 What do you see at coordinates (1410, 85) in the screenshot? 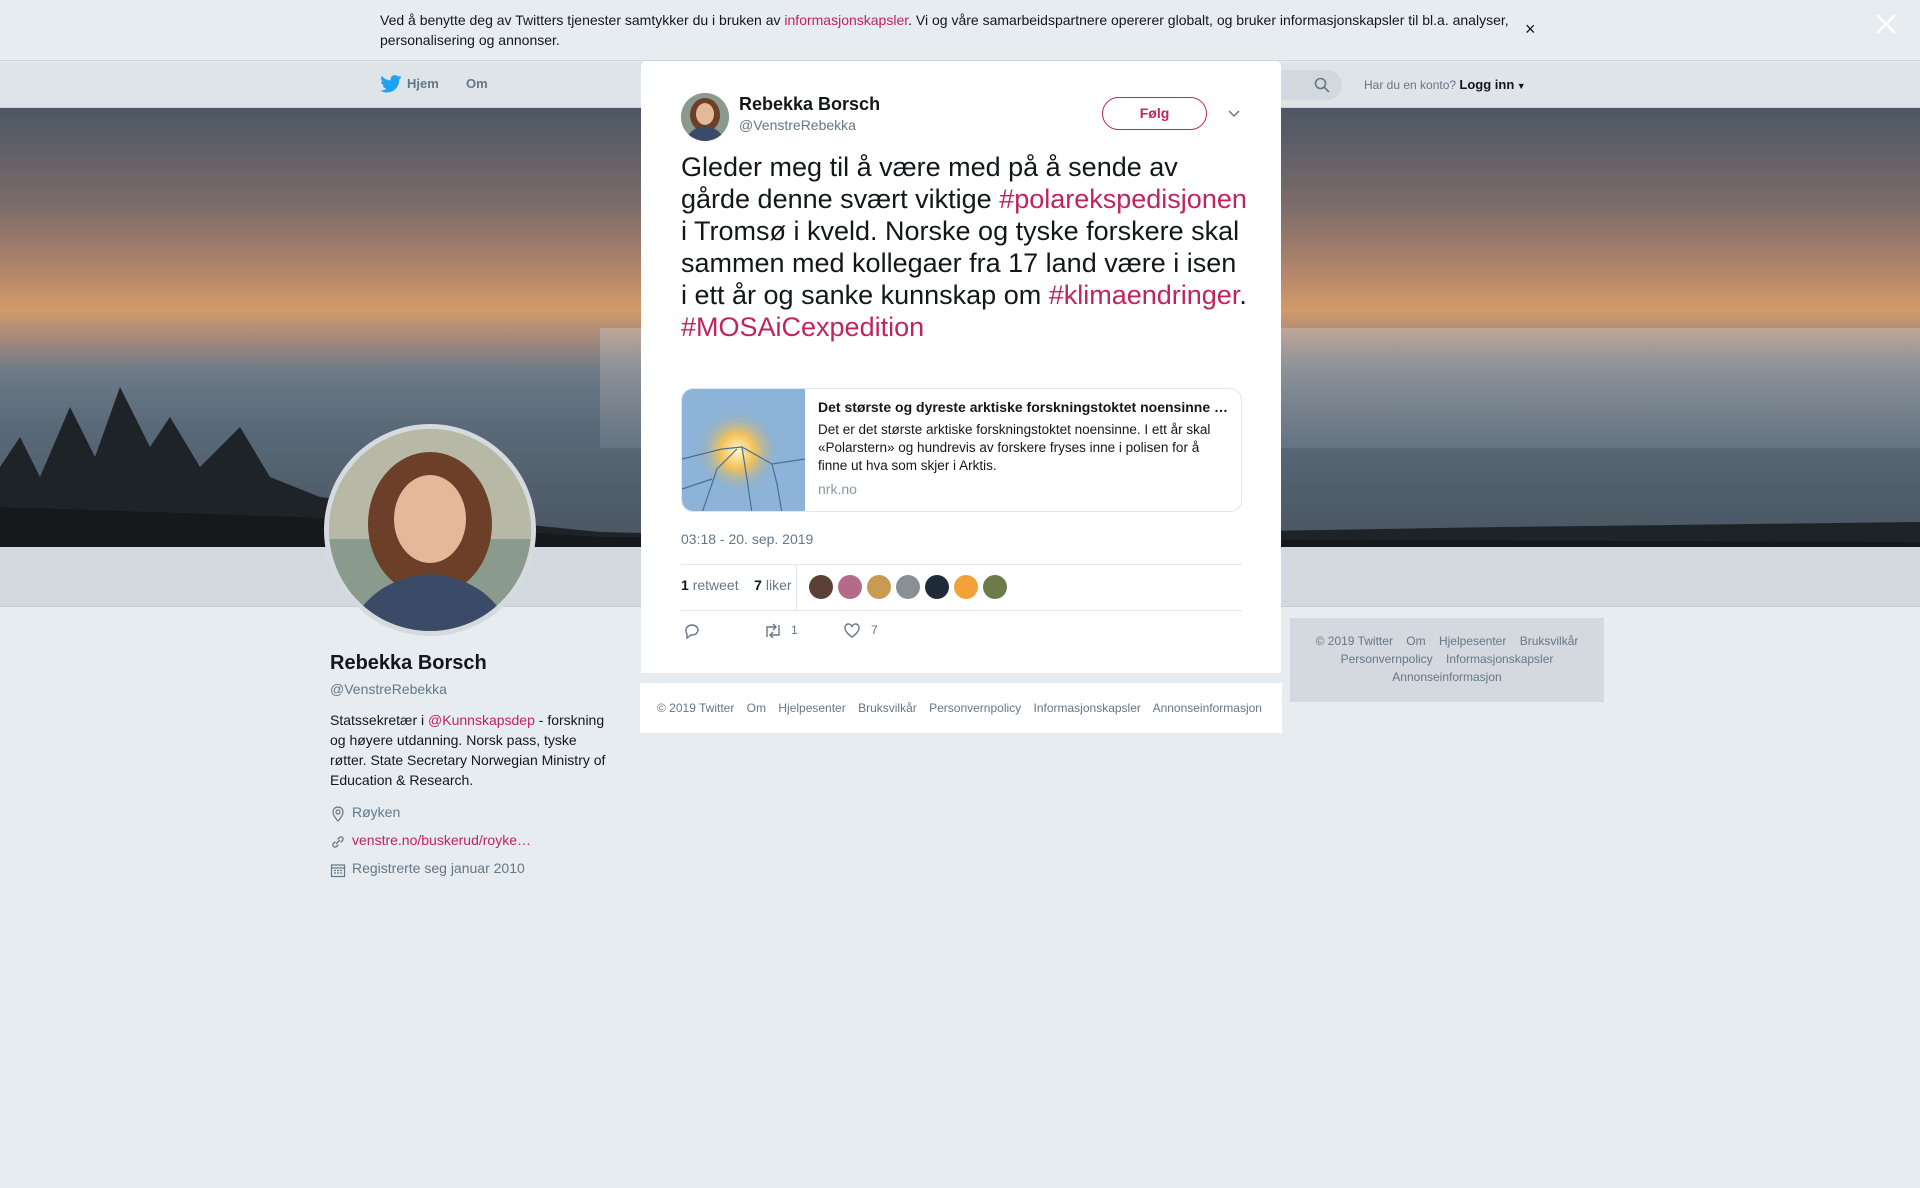
I see `login-prompt: Har du en konto?` at bounding box center [1410, 85].